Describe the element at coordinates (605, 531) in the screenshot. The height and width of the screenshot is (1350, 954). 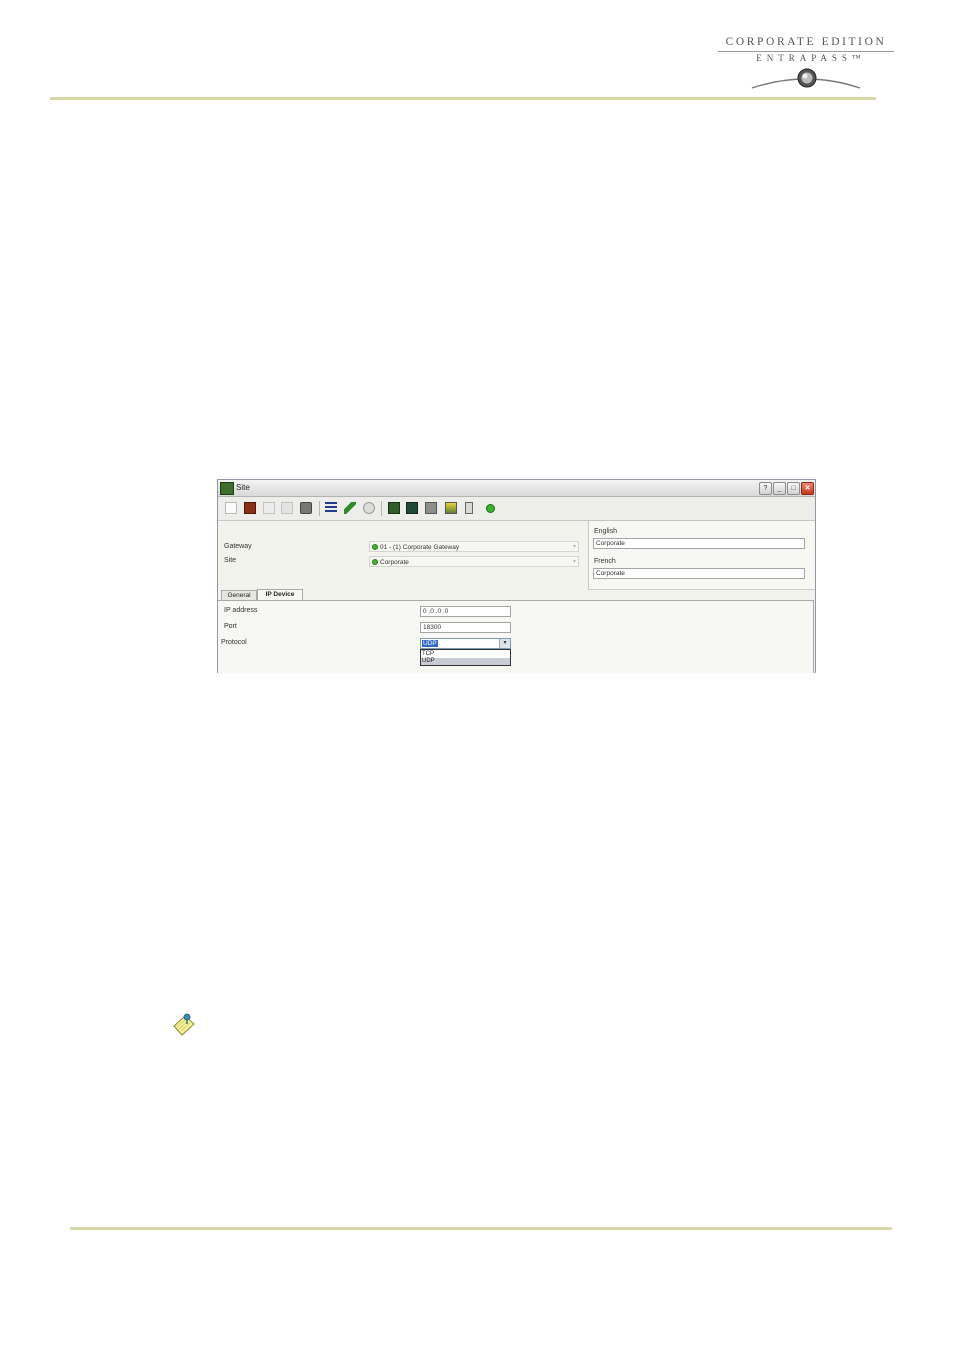
I see `english-label: English` at that location.